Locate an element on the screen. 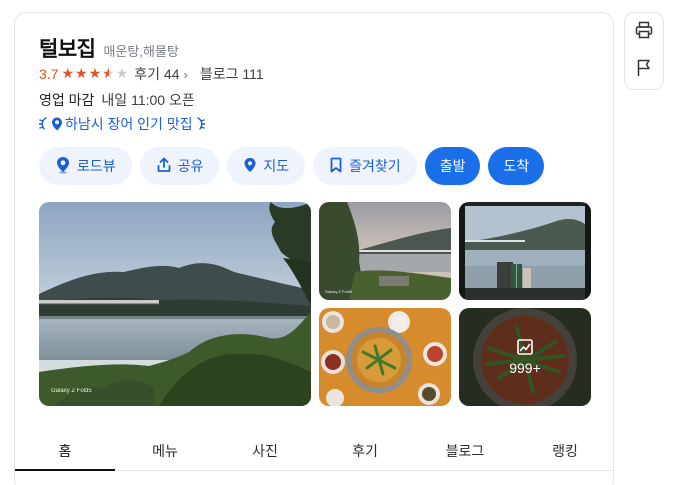 This screenshot has height=485, width=677. map-pin-icon is located at coordinates (250, 166).